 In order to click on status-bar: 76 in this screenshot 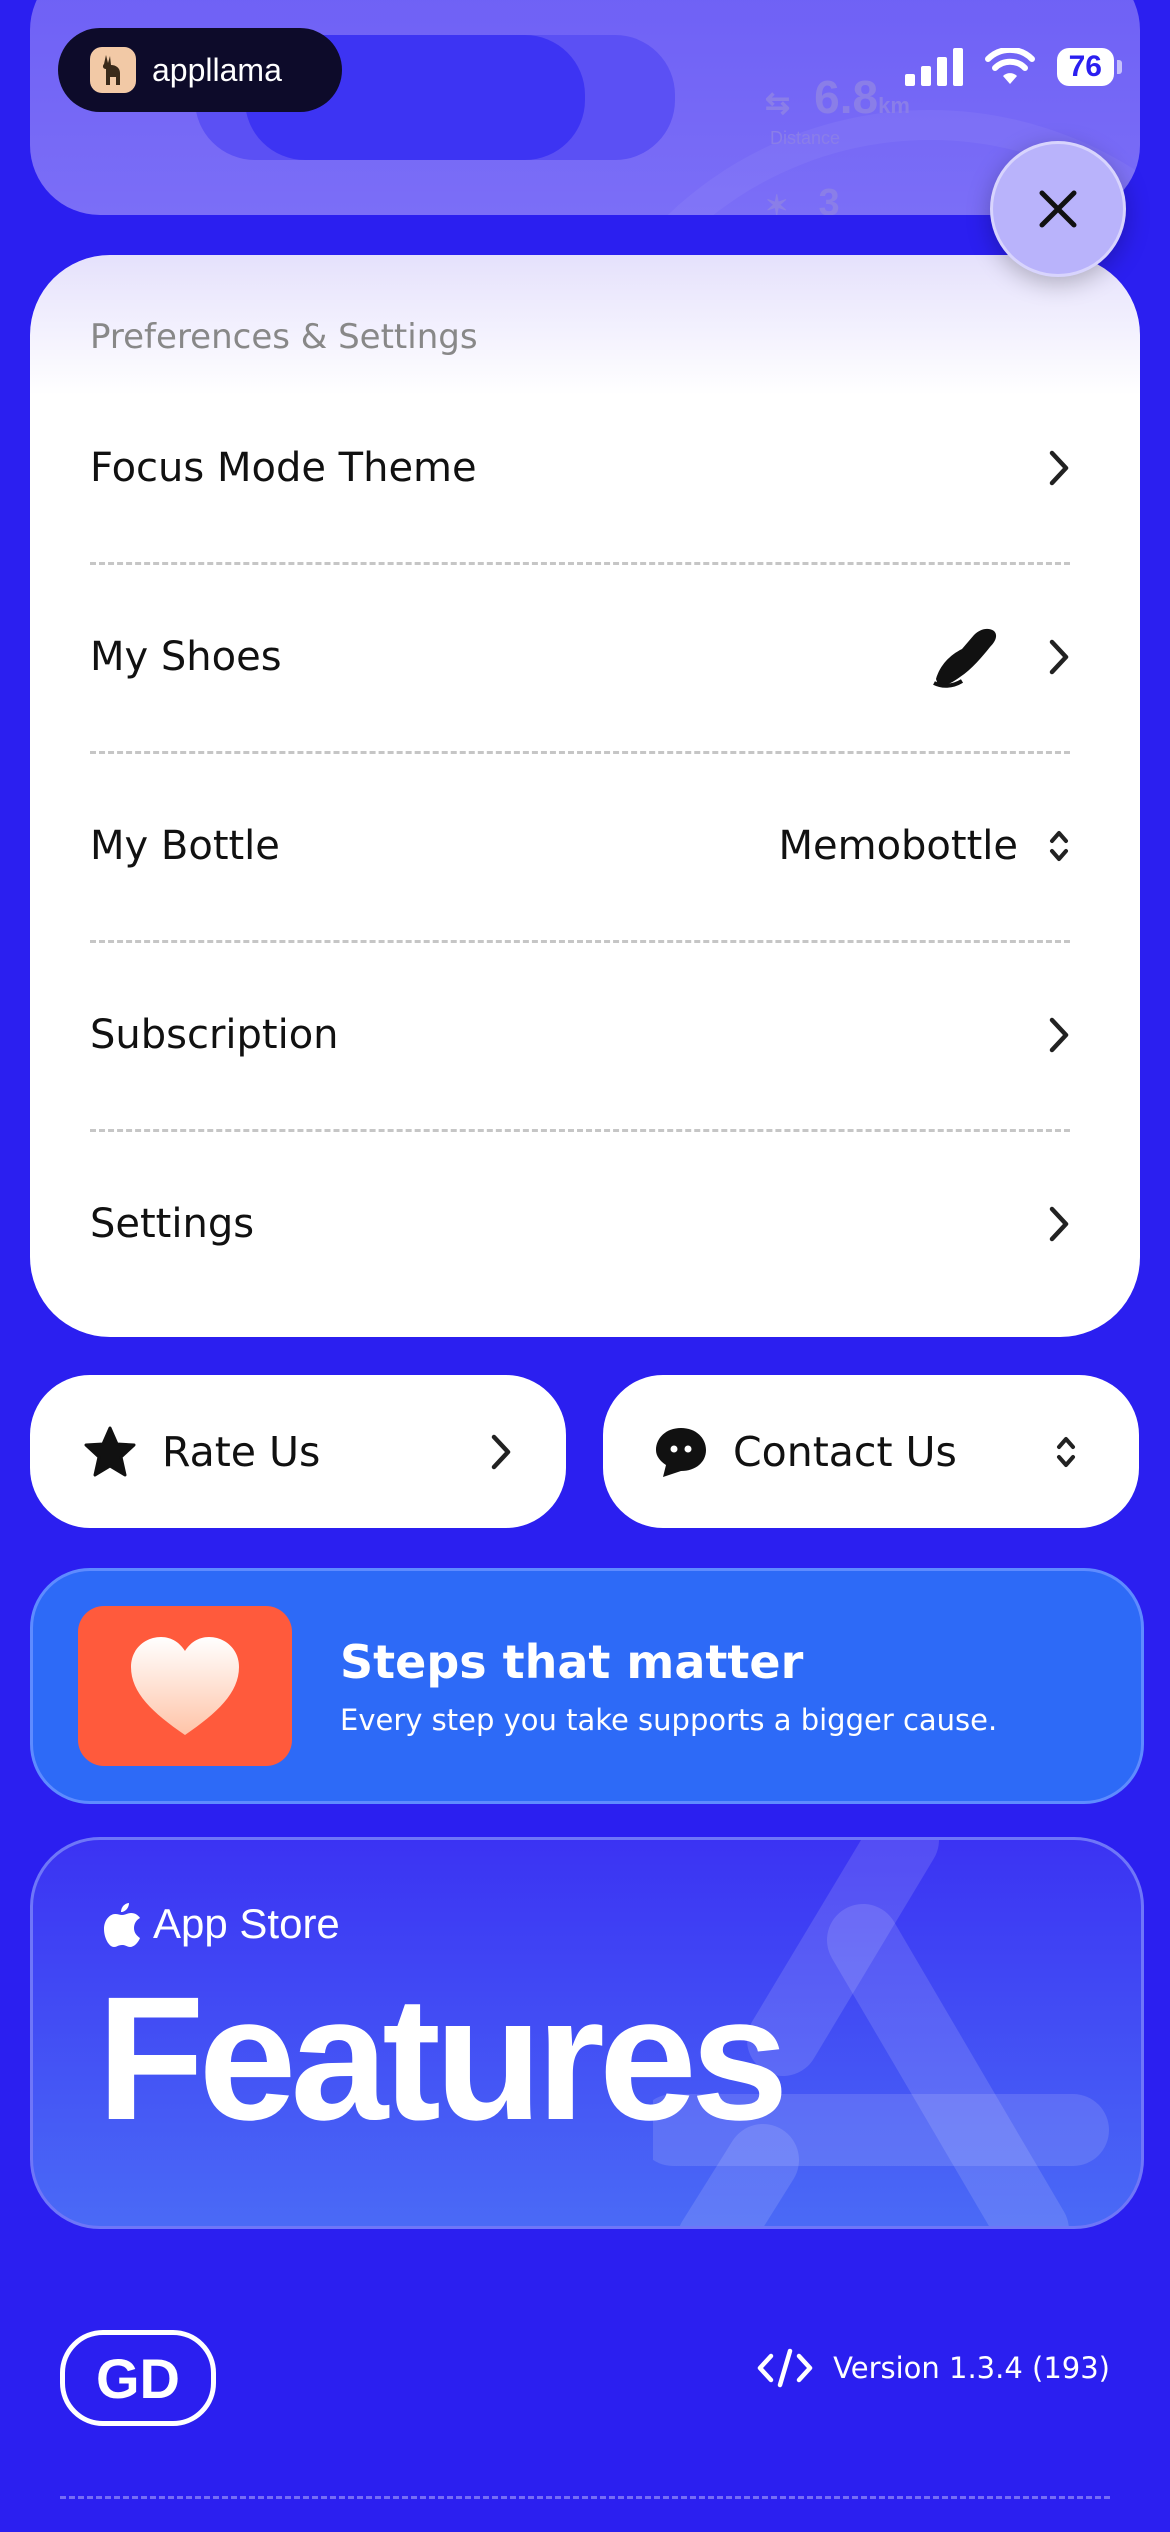, I will do `click(1013, 67)`.